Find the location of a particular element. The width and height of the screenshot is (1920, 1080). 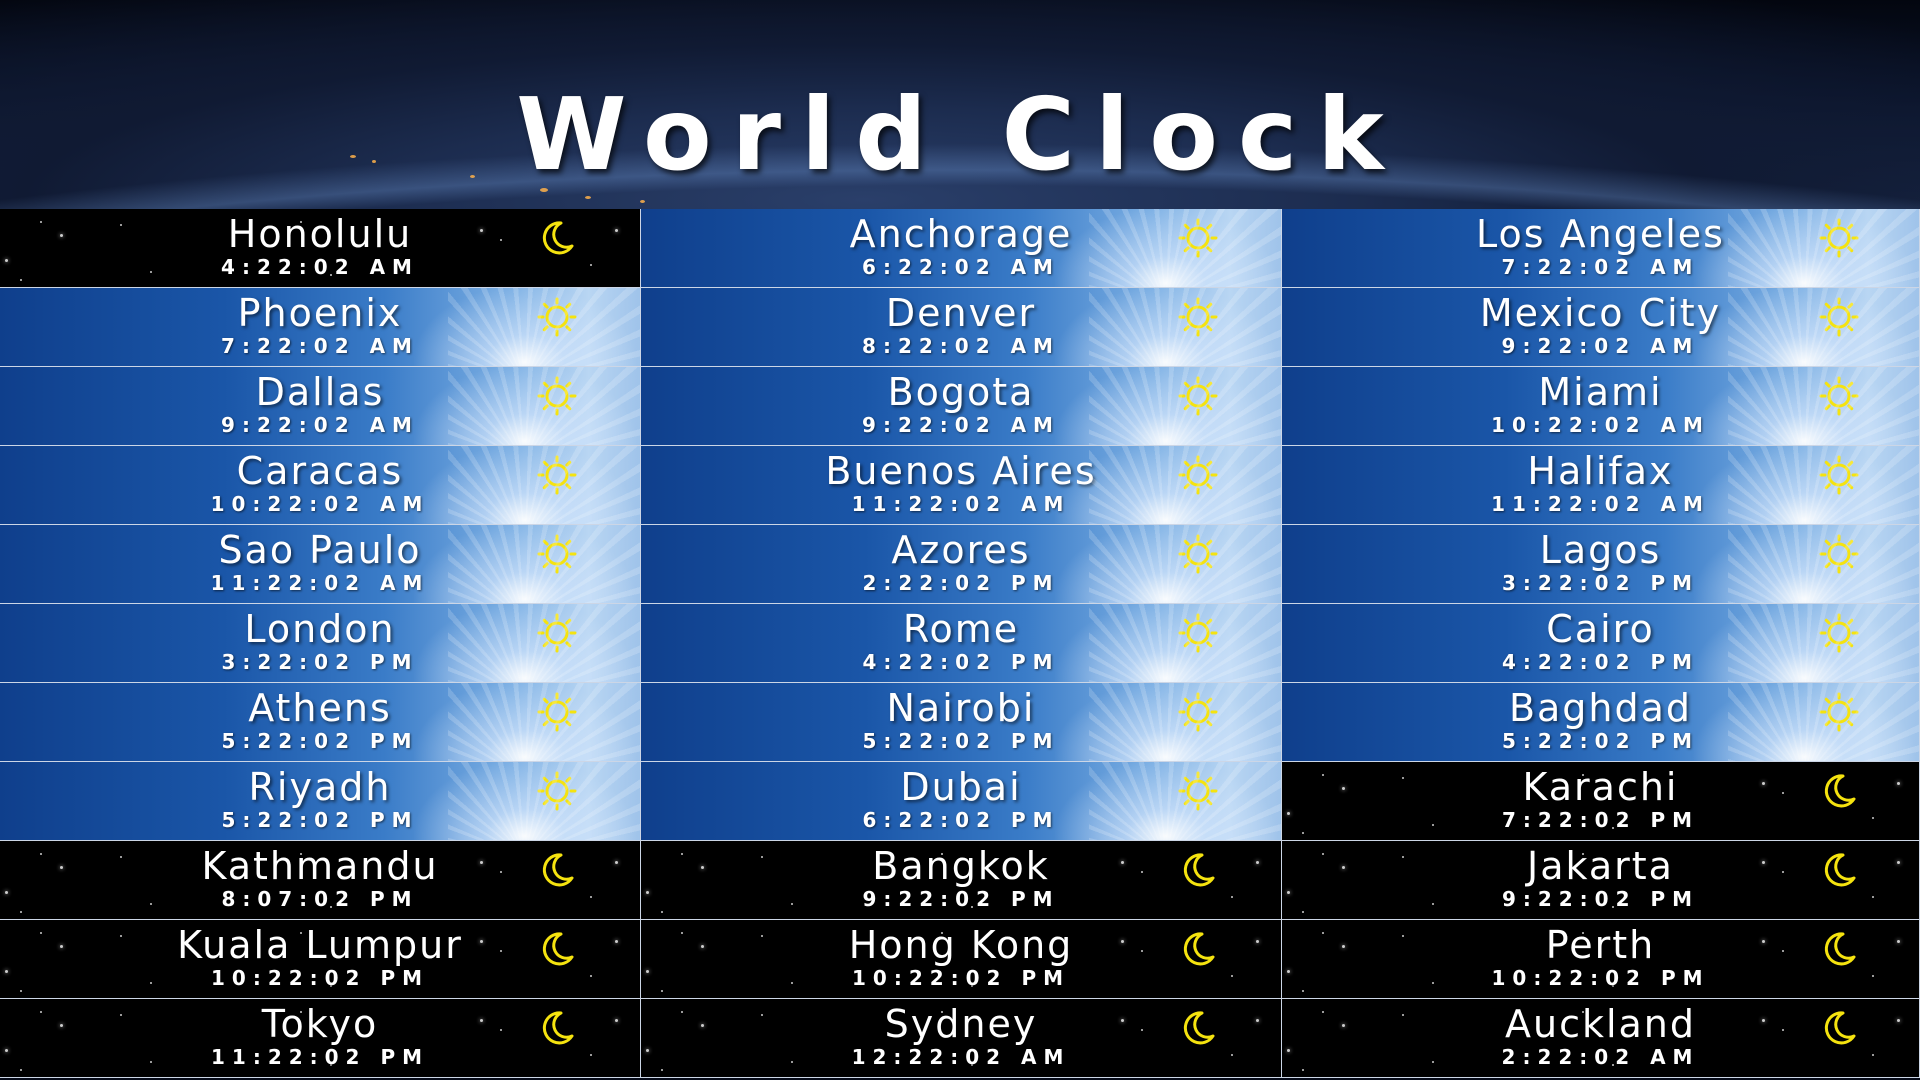

clock-tile: Cairo 4:22:02 PM is located at coordinates (1601, 643).